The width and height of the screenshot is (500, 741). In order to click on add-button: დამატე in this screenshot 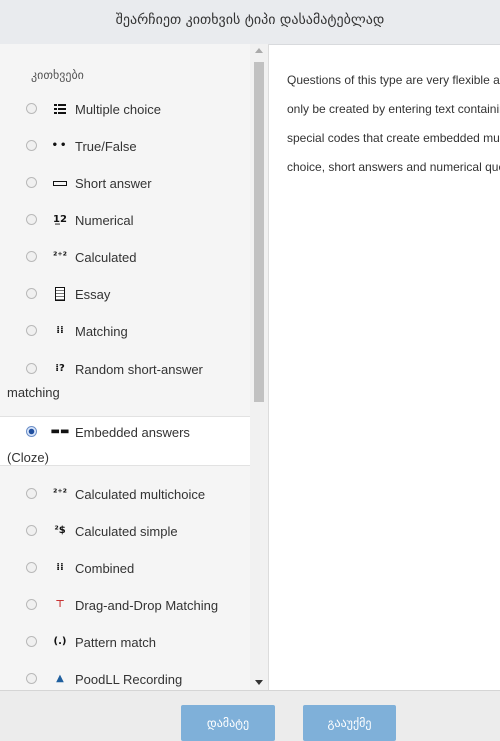, I will do `click(228, 723)`.